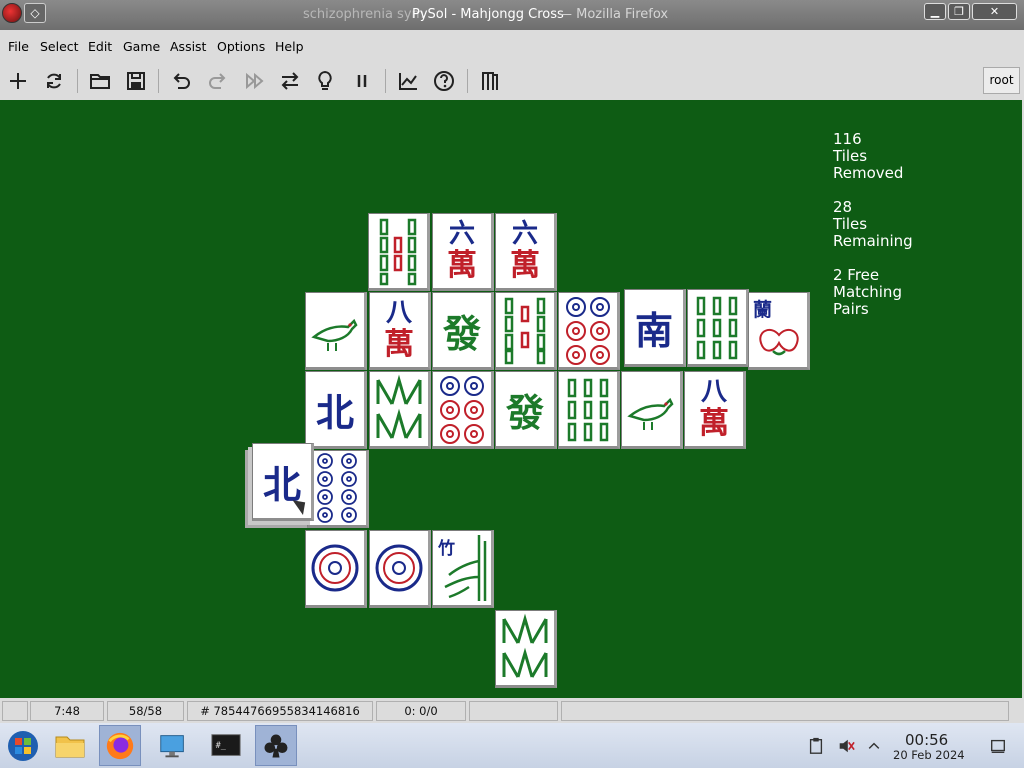 The height and width of the screenshot is (768, 1024). I want to click on window-title: PySol - Mahjongg Cross, so click(488, 14).